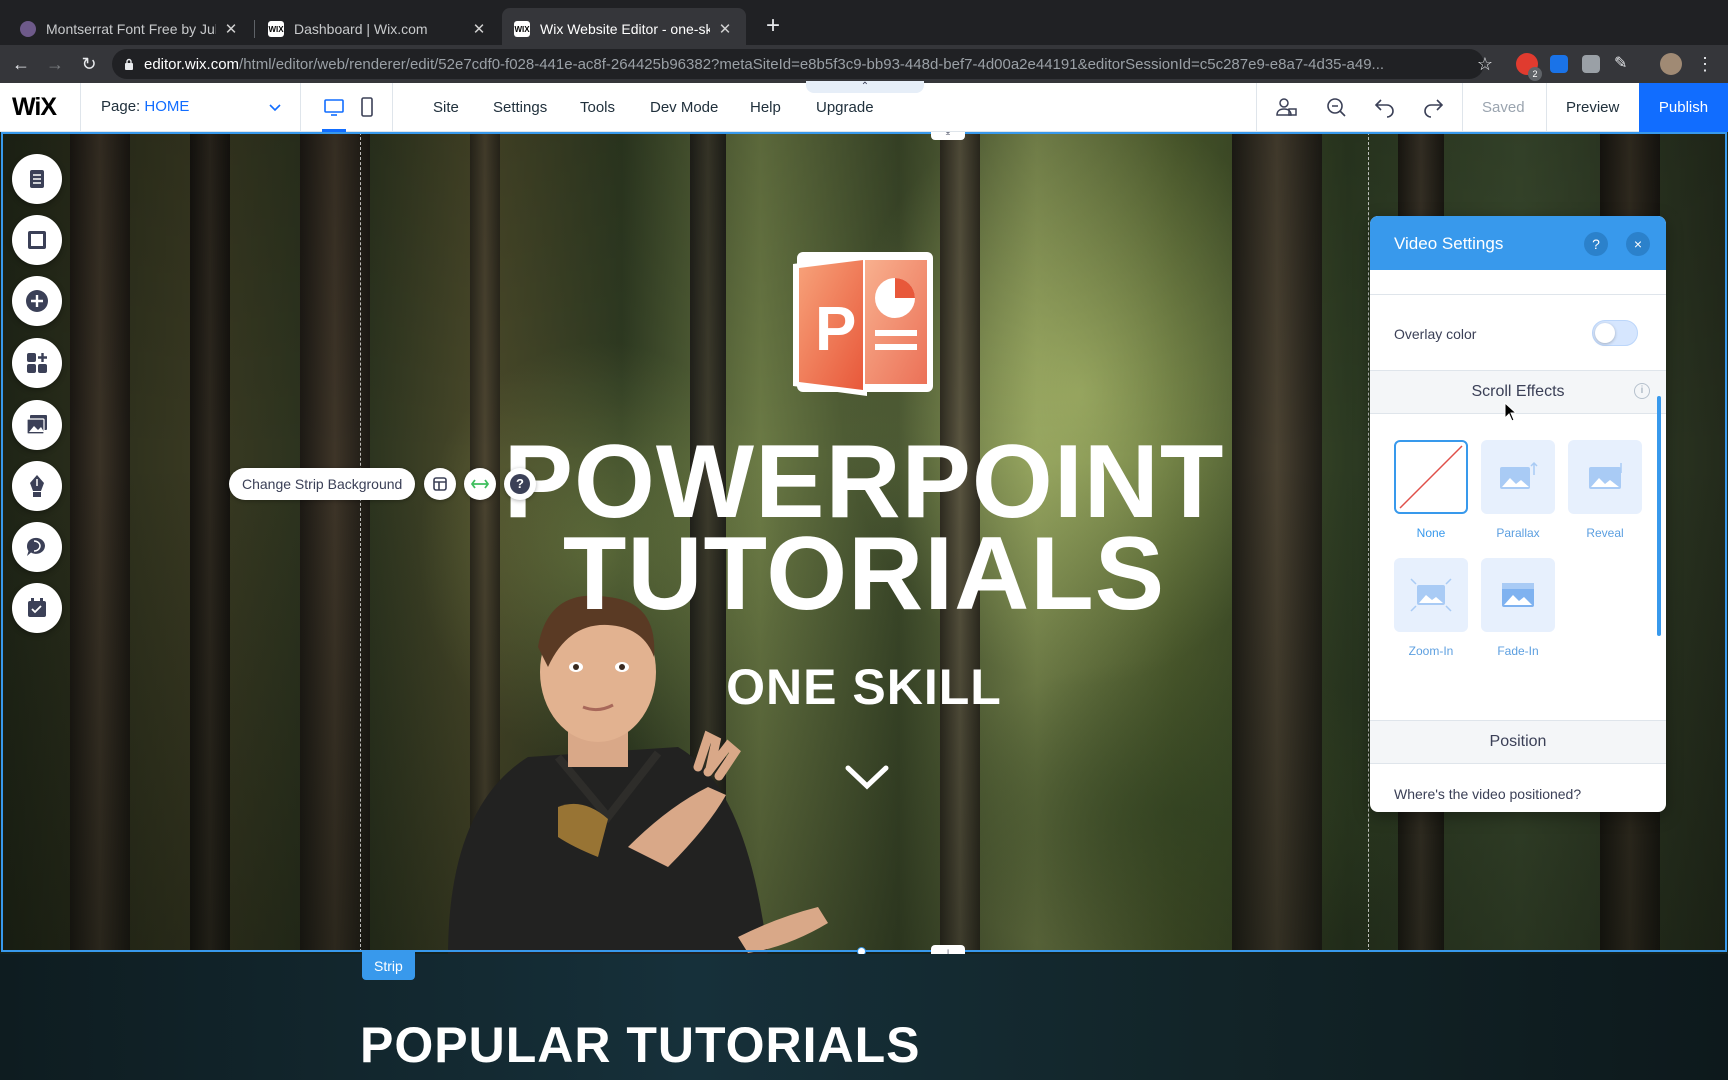  Describe the element at coordinates (89, 64) in the screenshot. I see `reload-button: ↻` at that location.